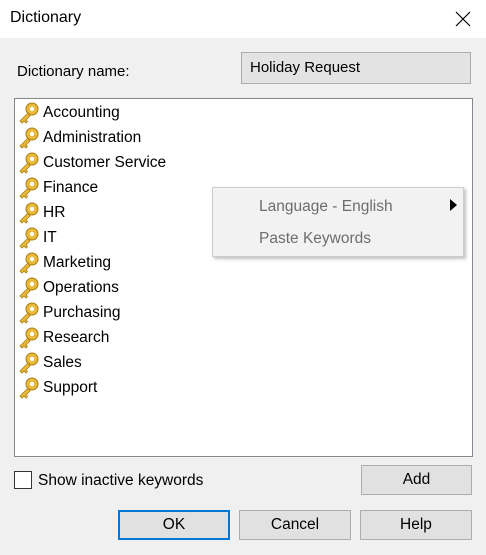 Image resolution: width=486 pixels, height=555 pixels. I want to click on keyword-label: Administration, so click(92, 137).